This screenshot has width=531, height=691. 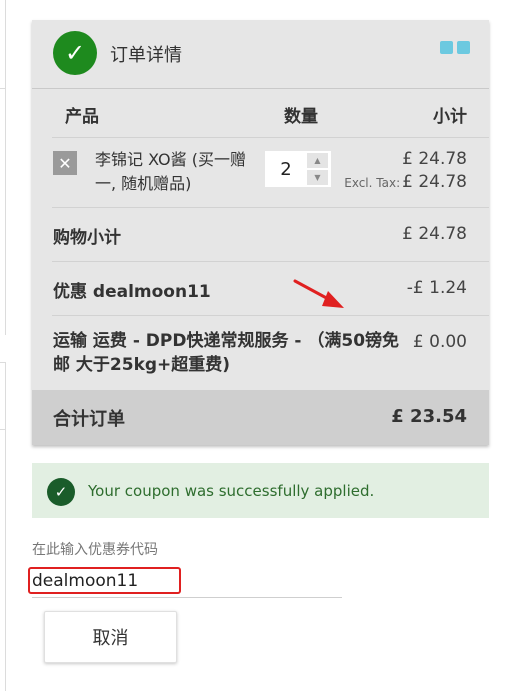 I want to click on subtotal-value: £ 24.78, so click(x=434, y=234).